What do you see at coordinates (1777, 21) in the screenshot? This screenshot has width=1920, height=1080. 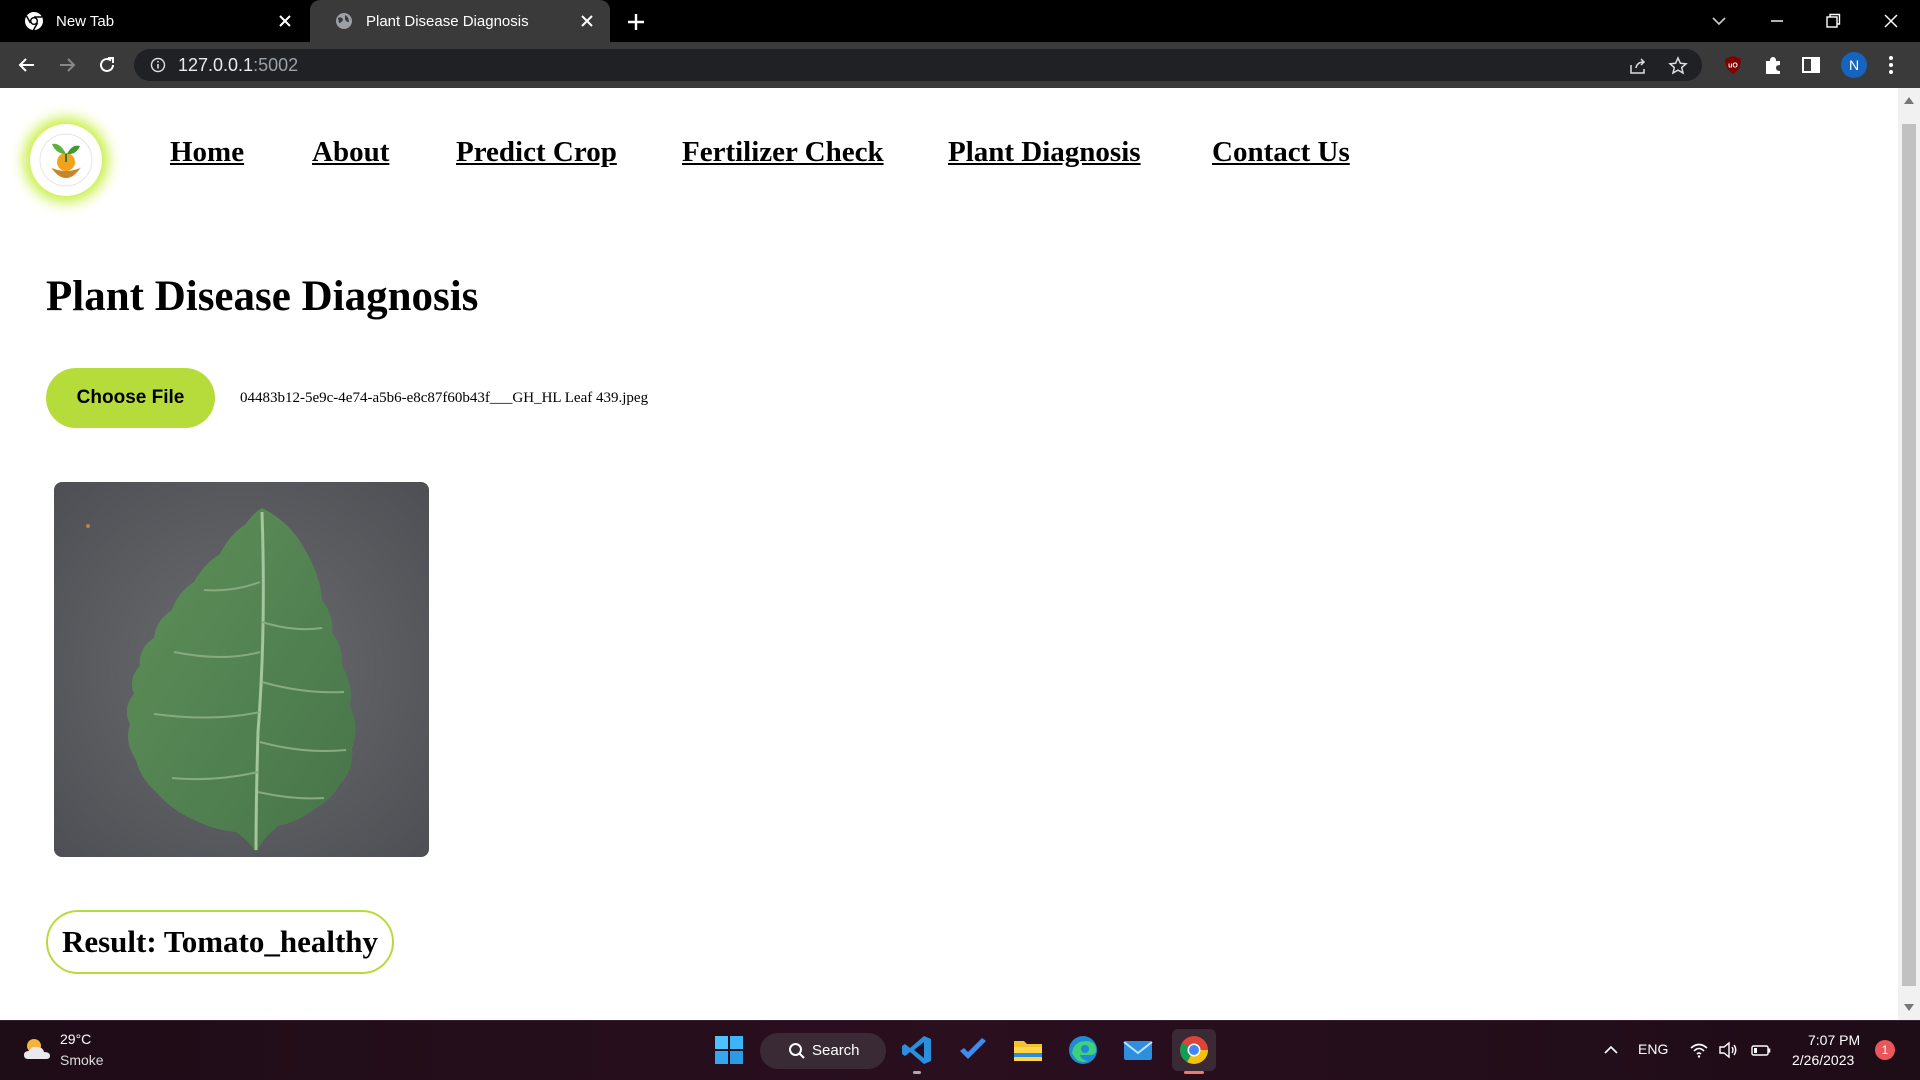 I see `minimize-icon` at bounding box center [1777, 21].